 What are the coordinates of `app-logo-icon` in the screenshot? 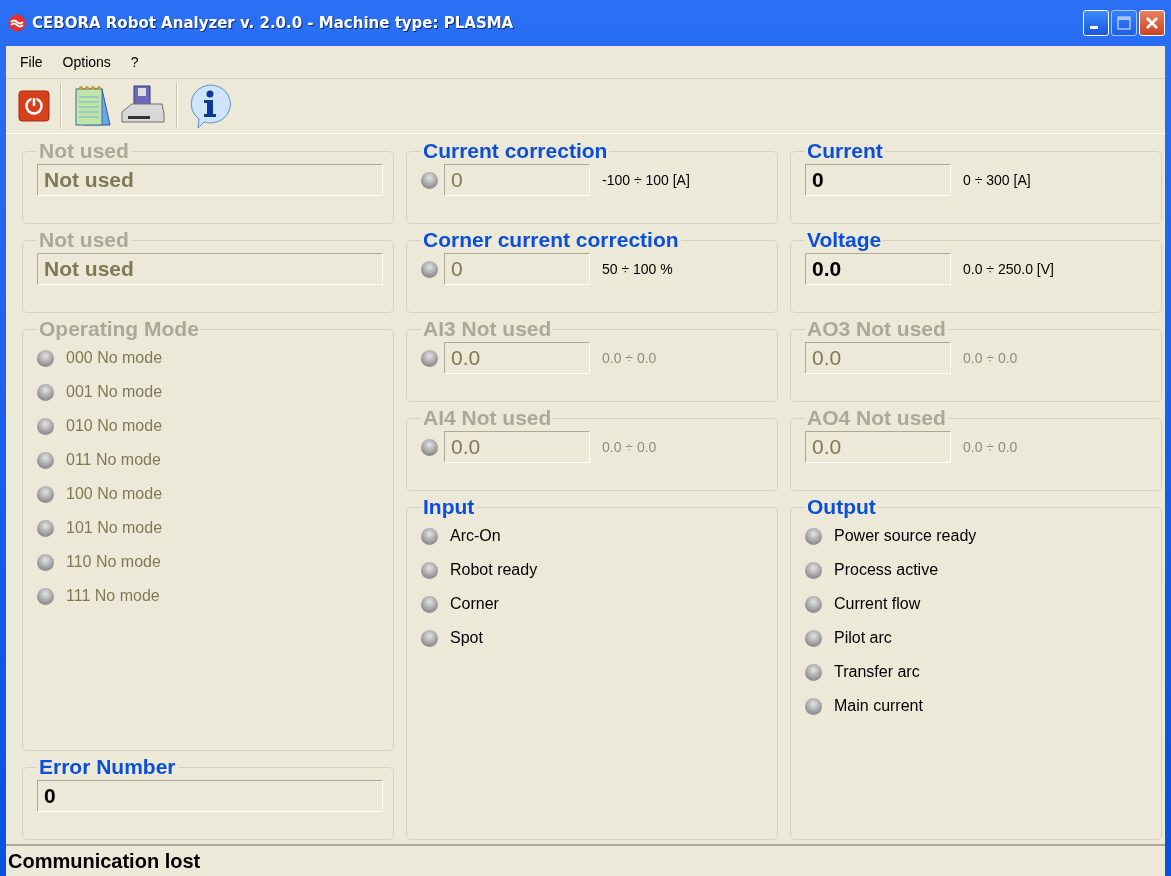 It's located at (17, 23).